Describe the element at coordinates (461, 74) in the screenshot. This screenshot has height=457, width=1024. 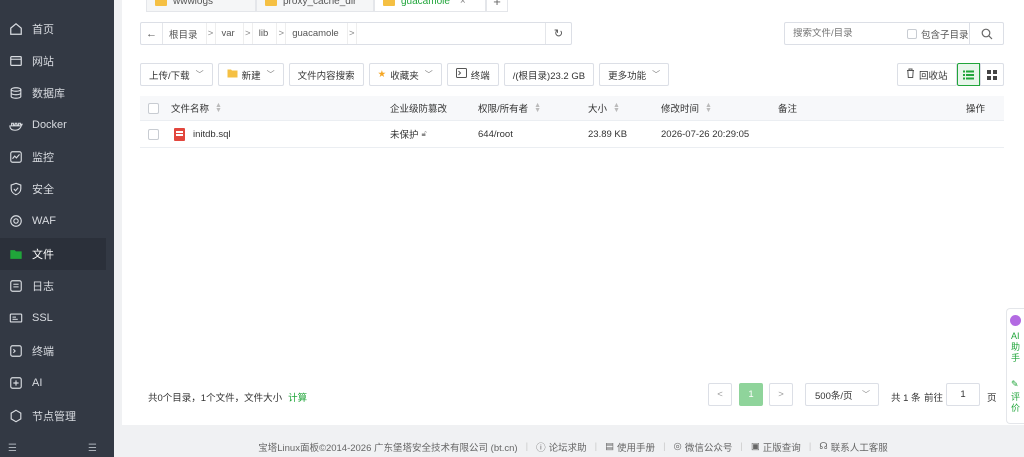
I see `terminal-icon` at that location.